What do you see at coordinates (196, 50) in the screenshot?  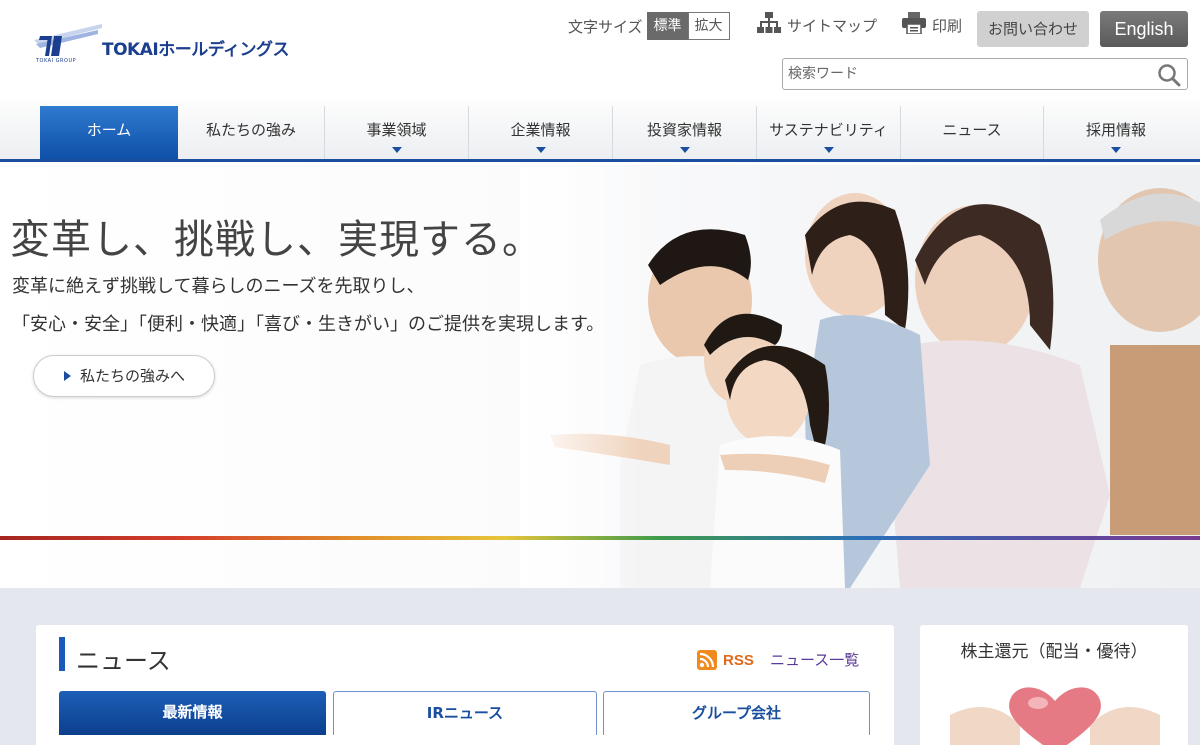 I see `logo-text: TOKAIホールディングス` at bounding box center [196, 50].